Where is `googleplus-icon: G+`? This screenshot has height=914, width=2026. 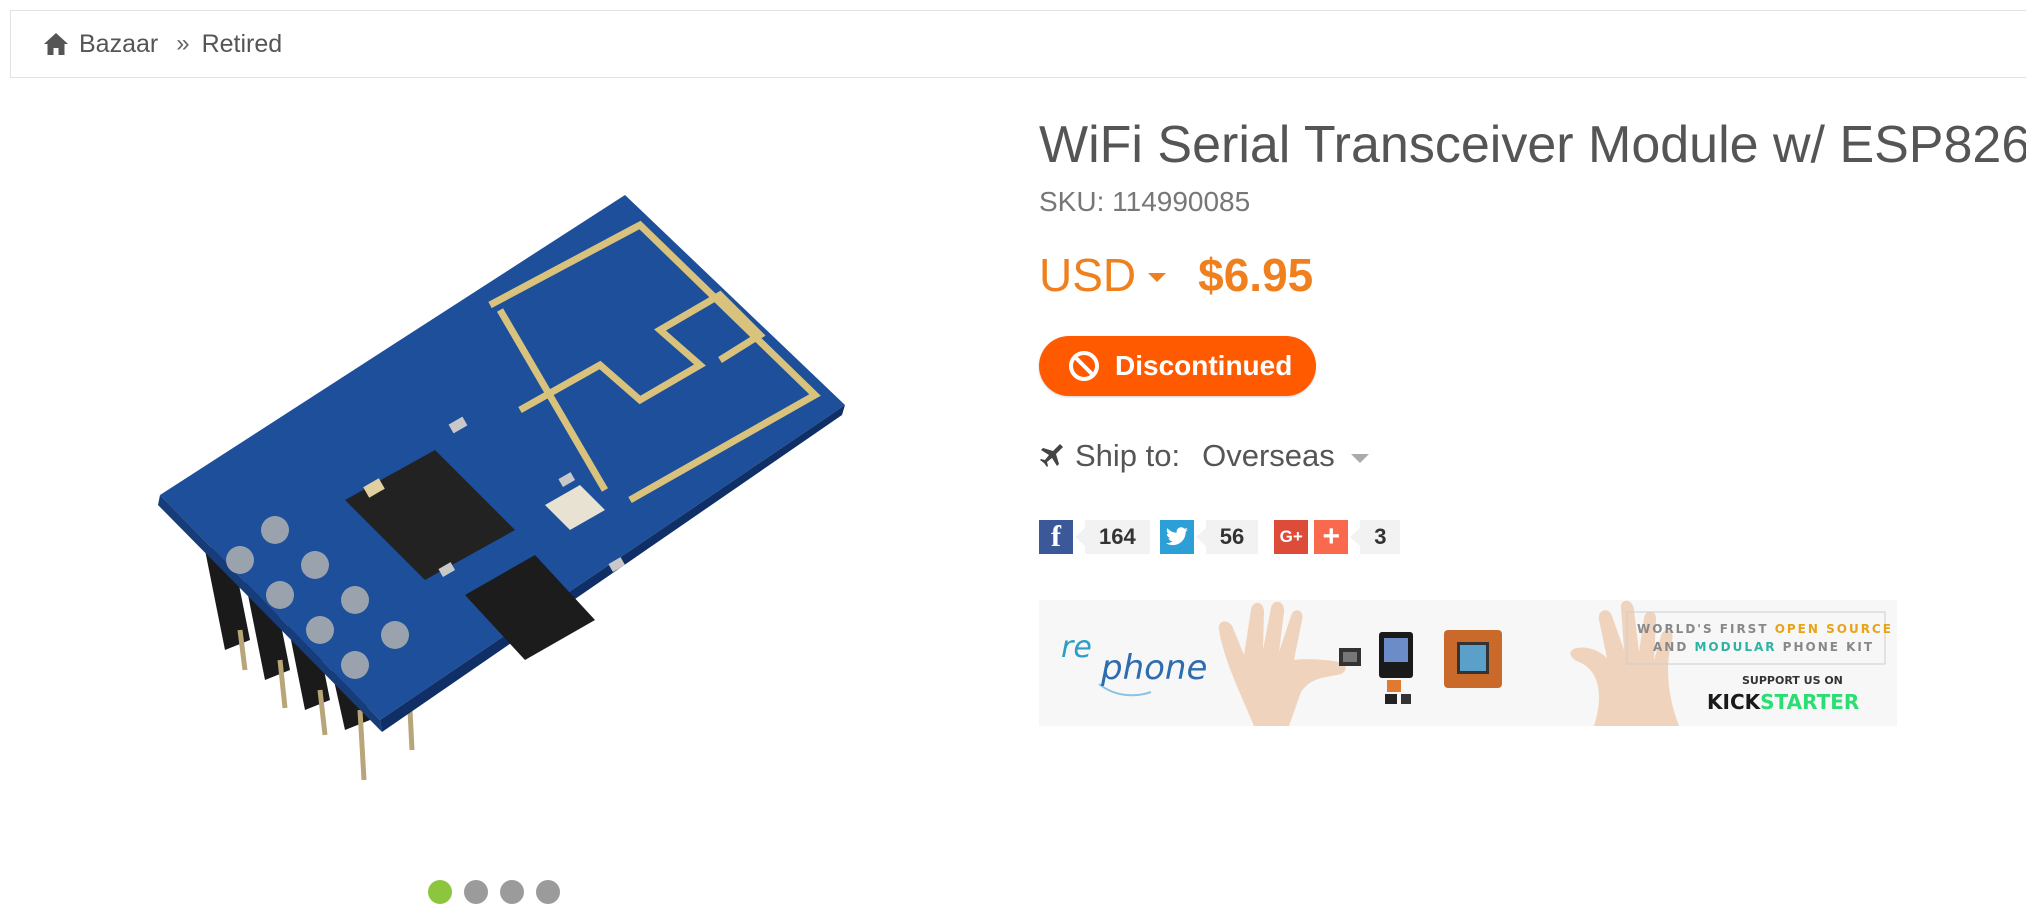 googleplus-icon: G+ is located at coordinates (1291, 536).